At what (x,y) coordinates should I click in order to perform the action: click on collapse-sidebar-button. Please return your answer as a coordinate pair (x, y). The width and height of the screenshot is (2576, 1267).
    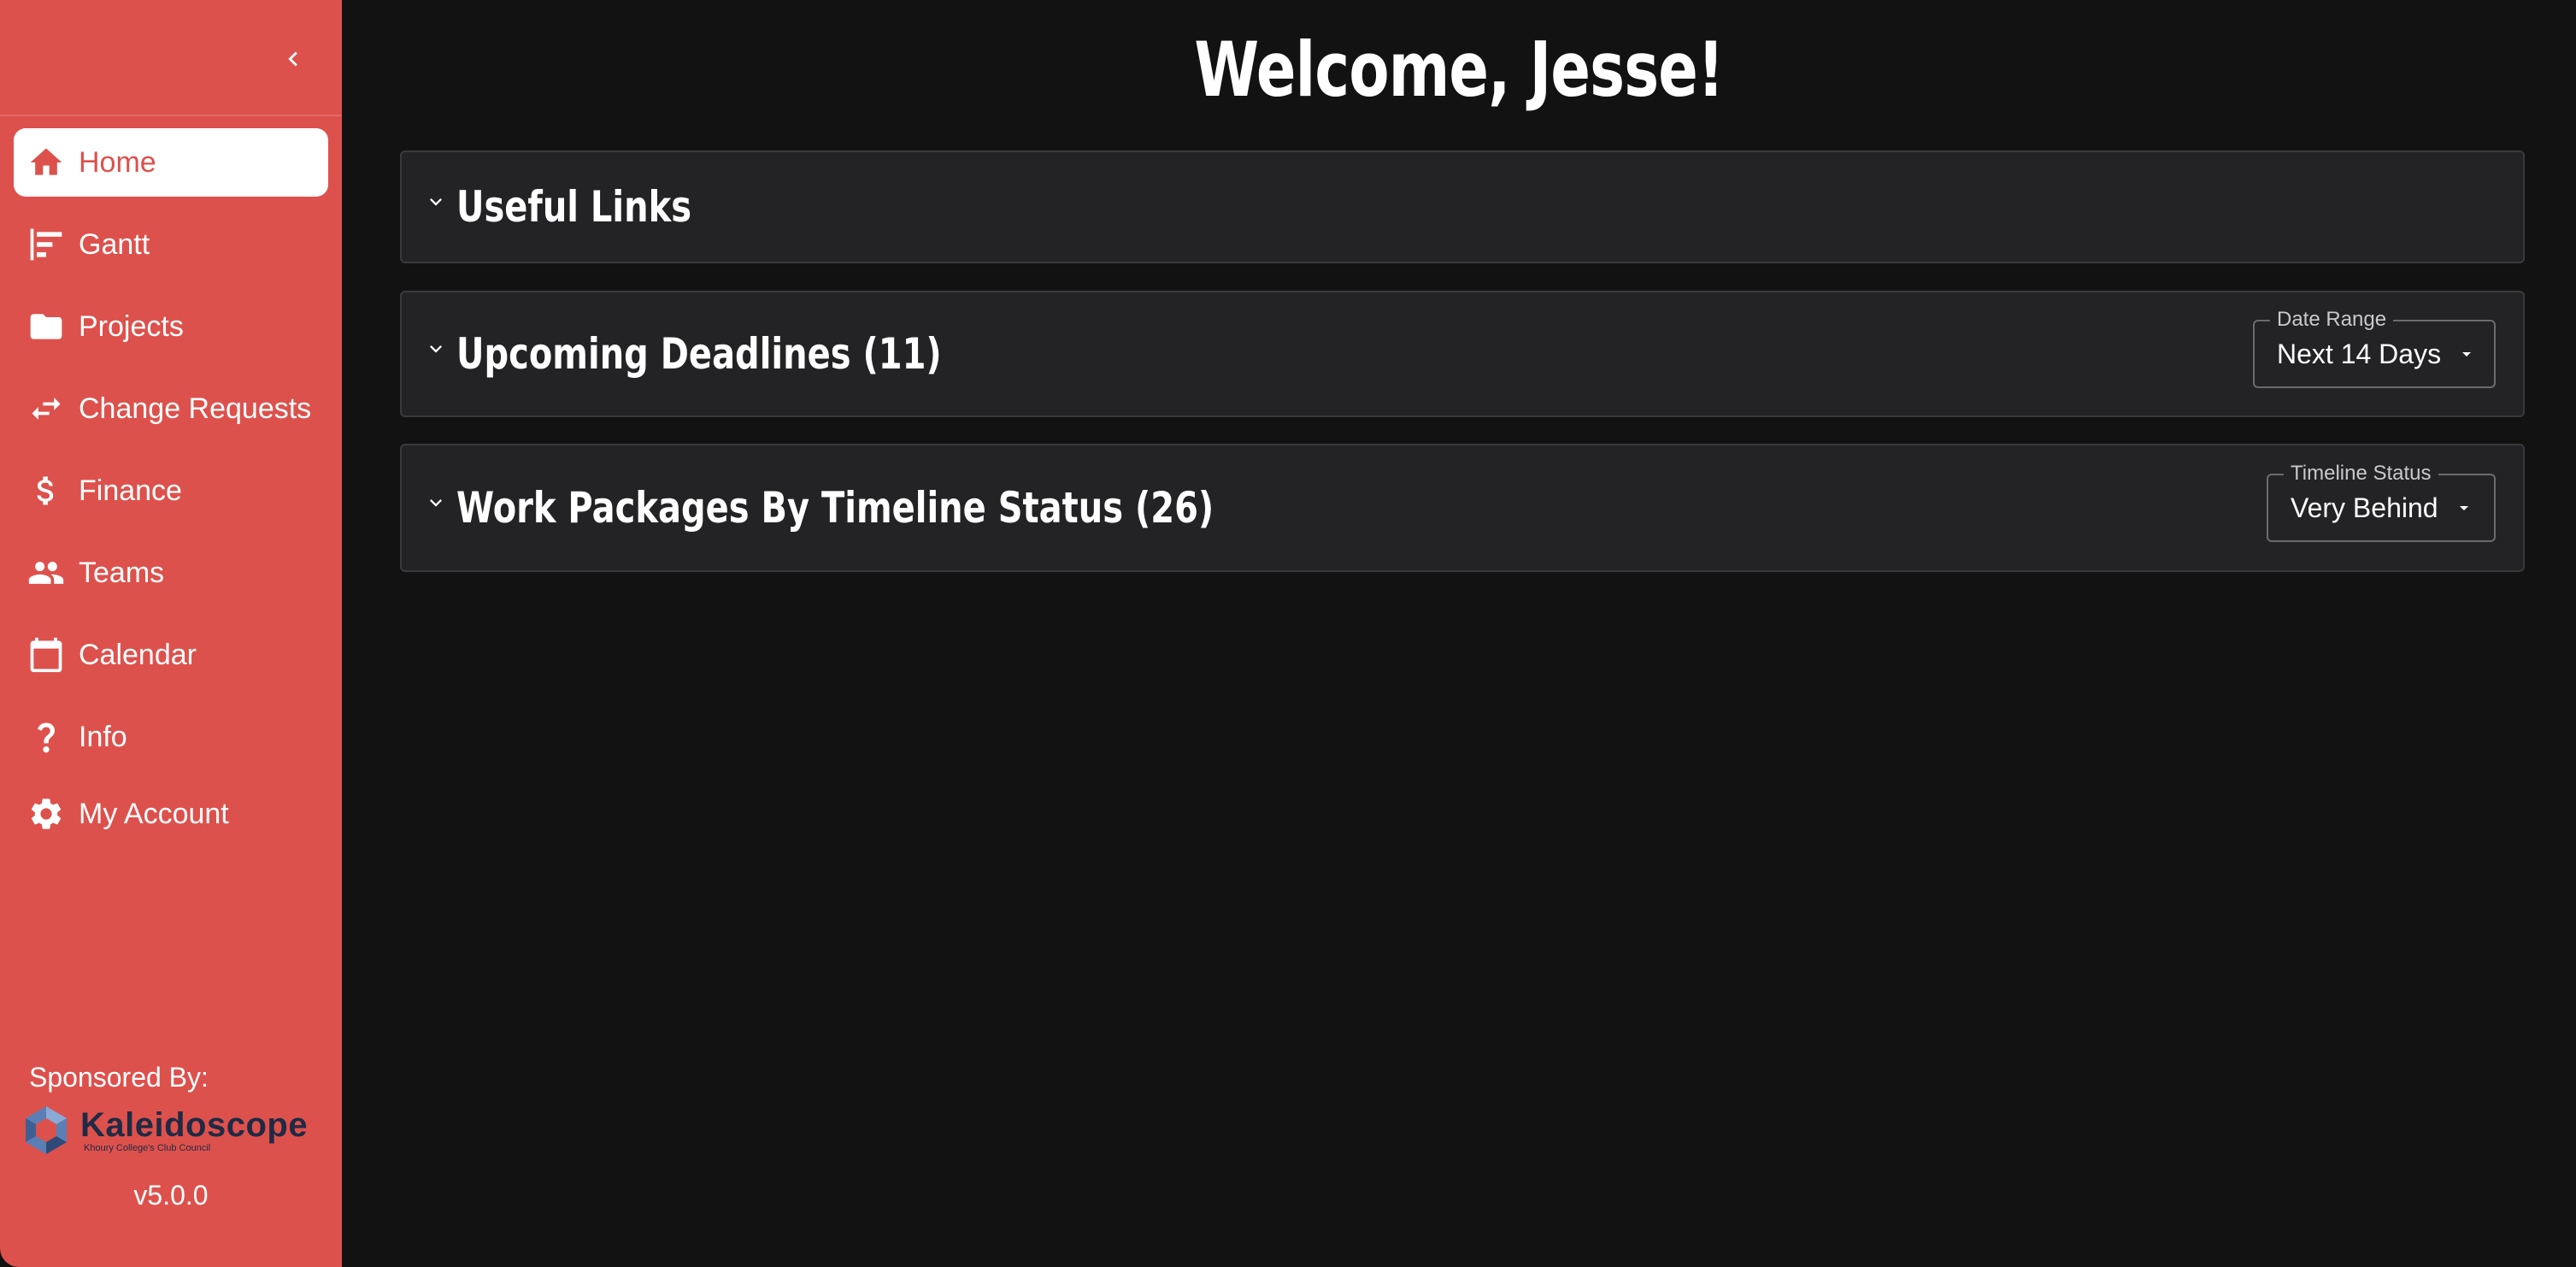
    Looking at the image, I should click on (293, 59).